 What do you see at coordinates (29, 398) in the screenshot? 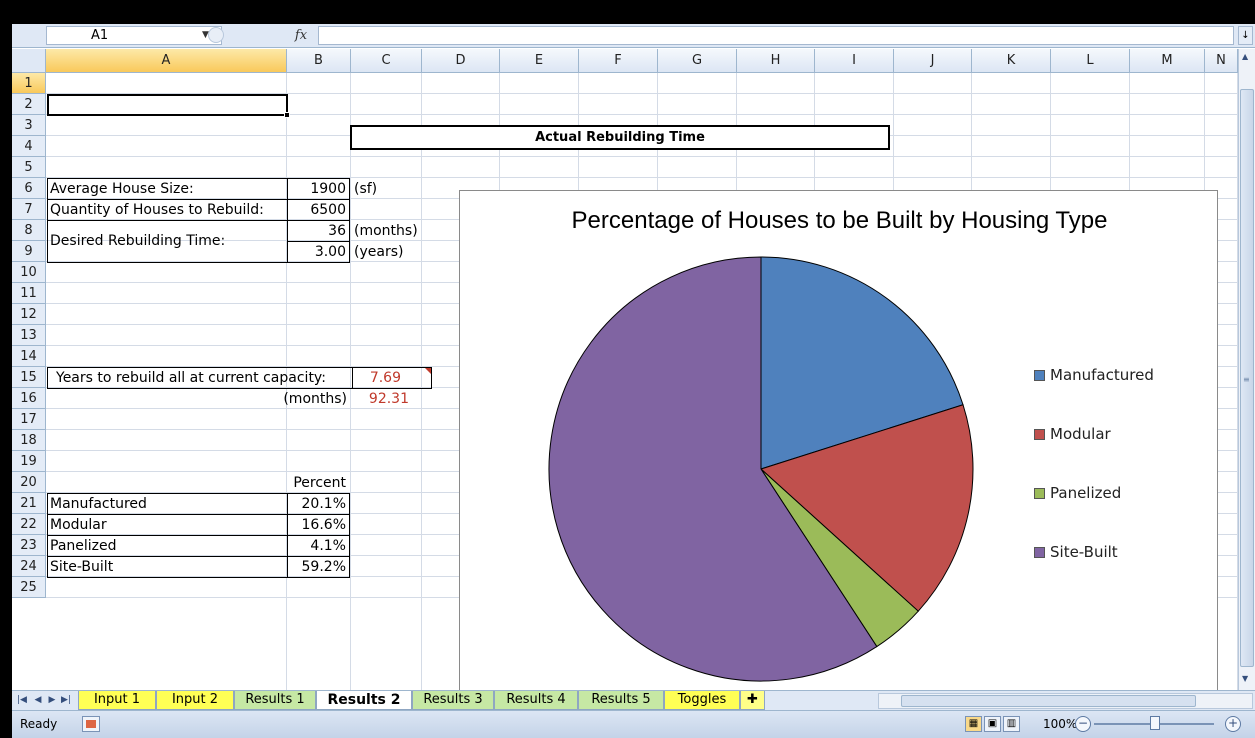
I see `row-header-16: 16` at bounding box center [29, 398].